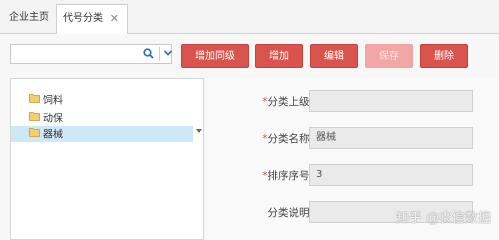  I want to click on tab-bar: 企业主页 代号分类 ✕, so click(249, 17).